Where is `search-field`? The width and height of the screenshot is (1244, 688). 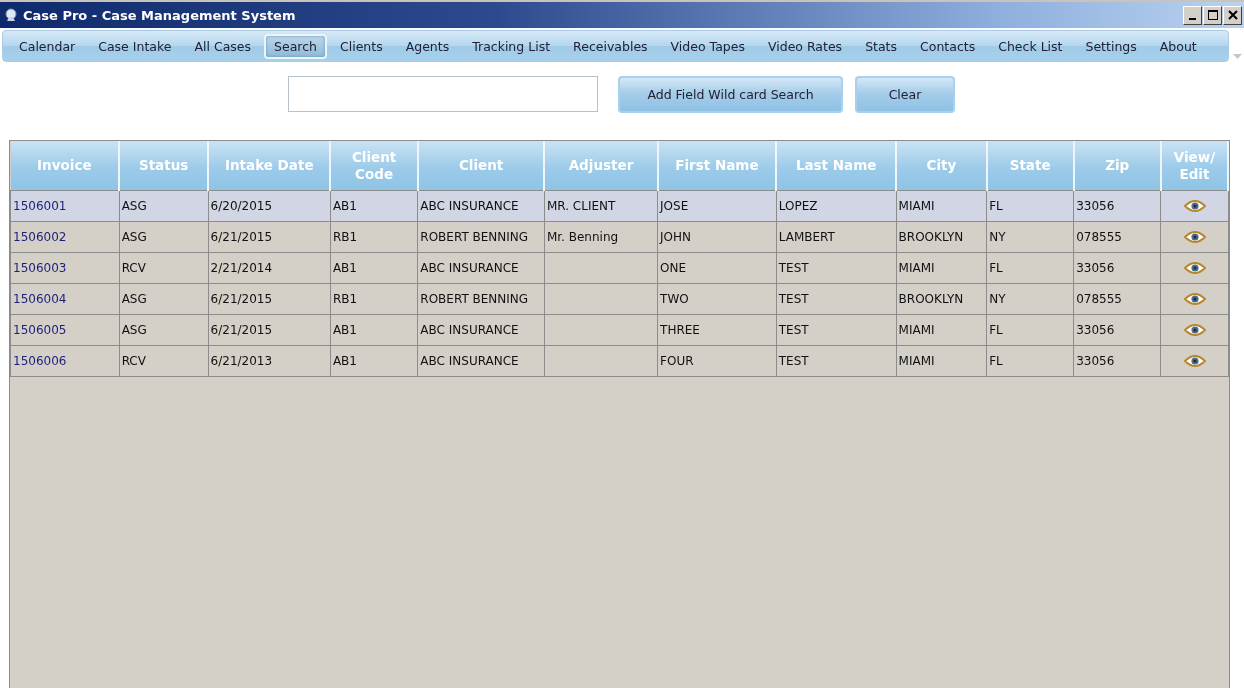
search-field is located at coordinates (443, 94).